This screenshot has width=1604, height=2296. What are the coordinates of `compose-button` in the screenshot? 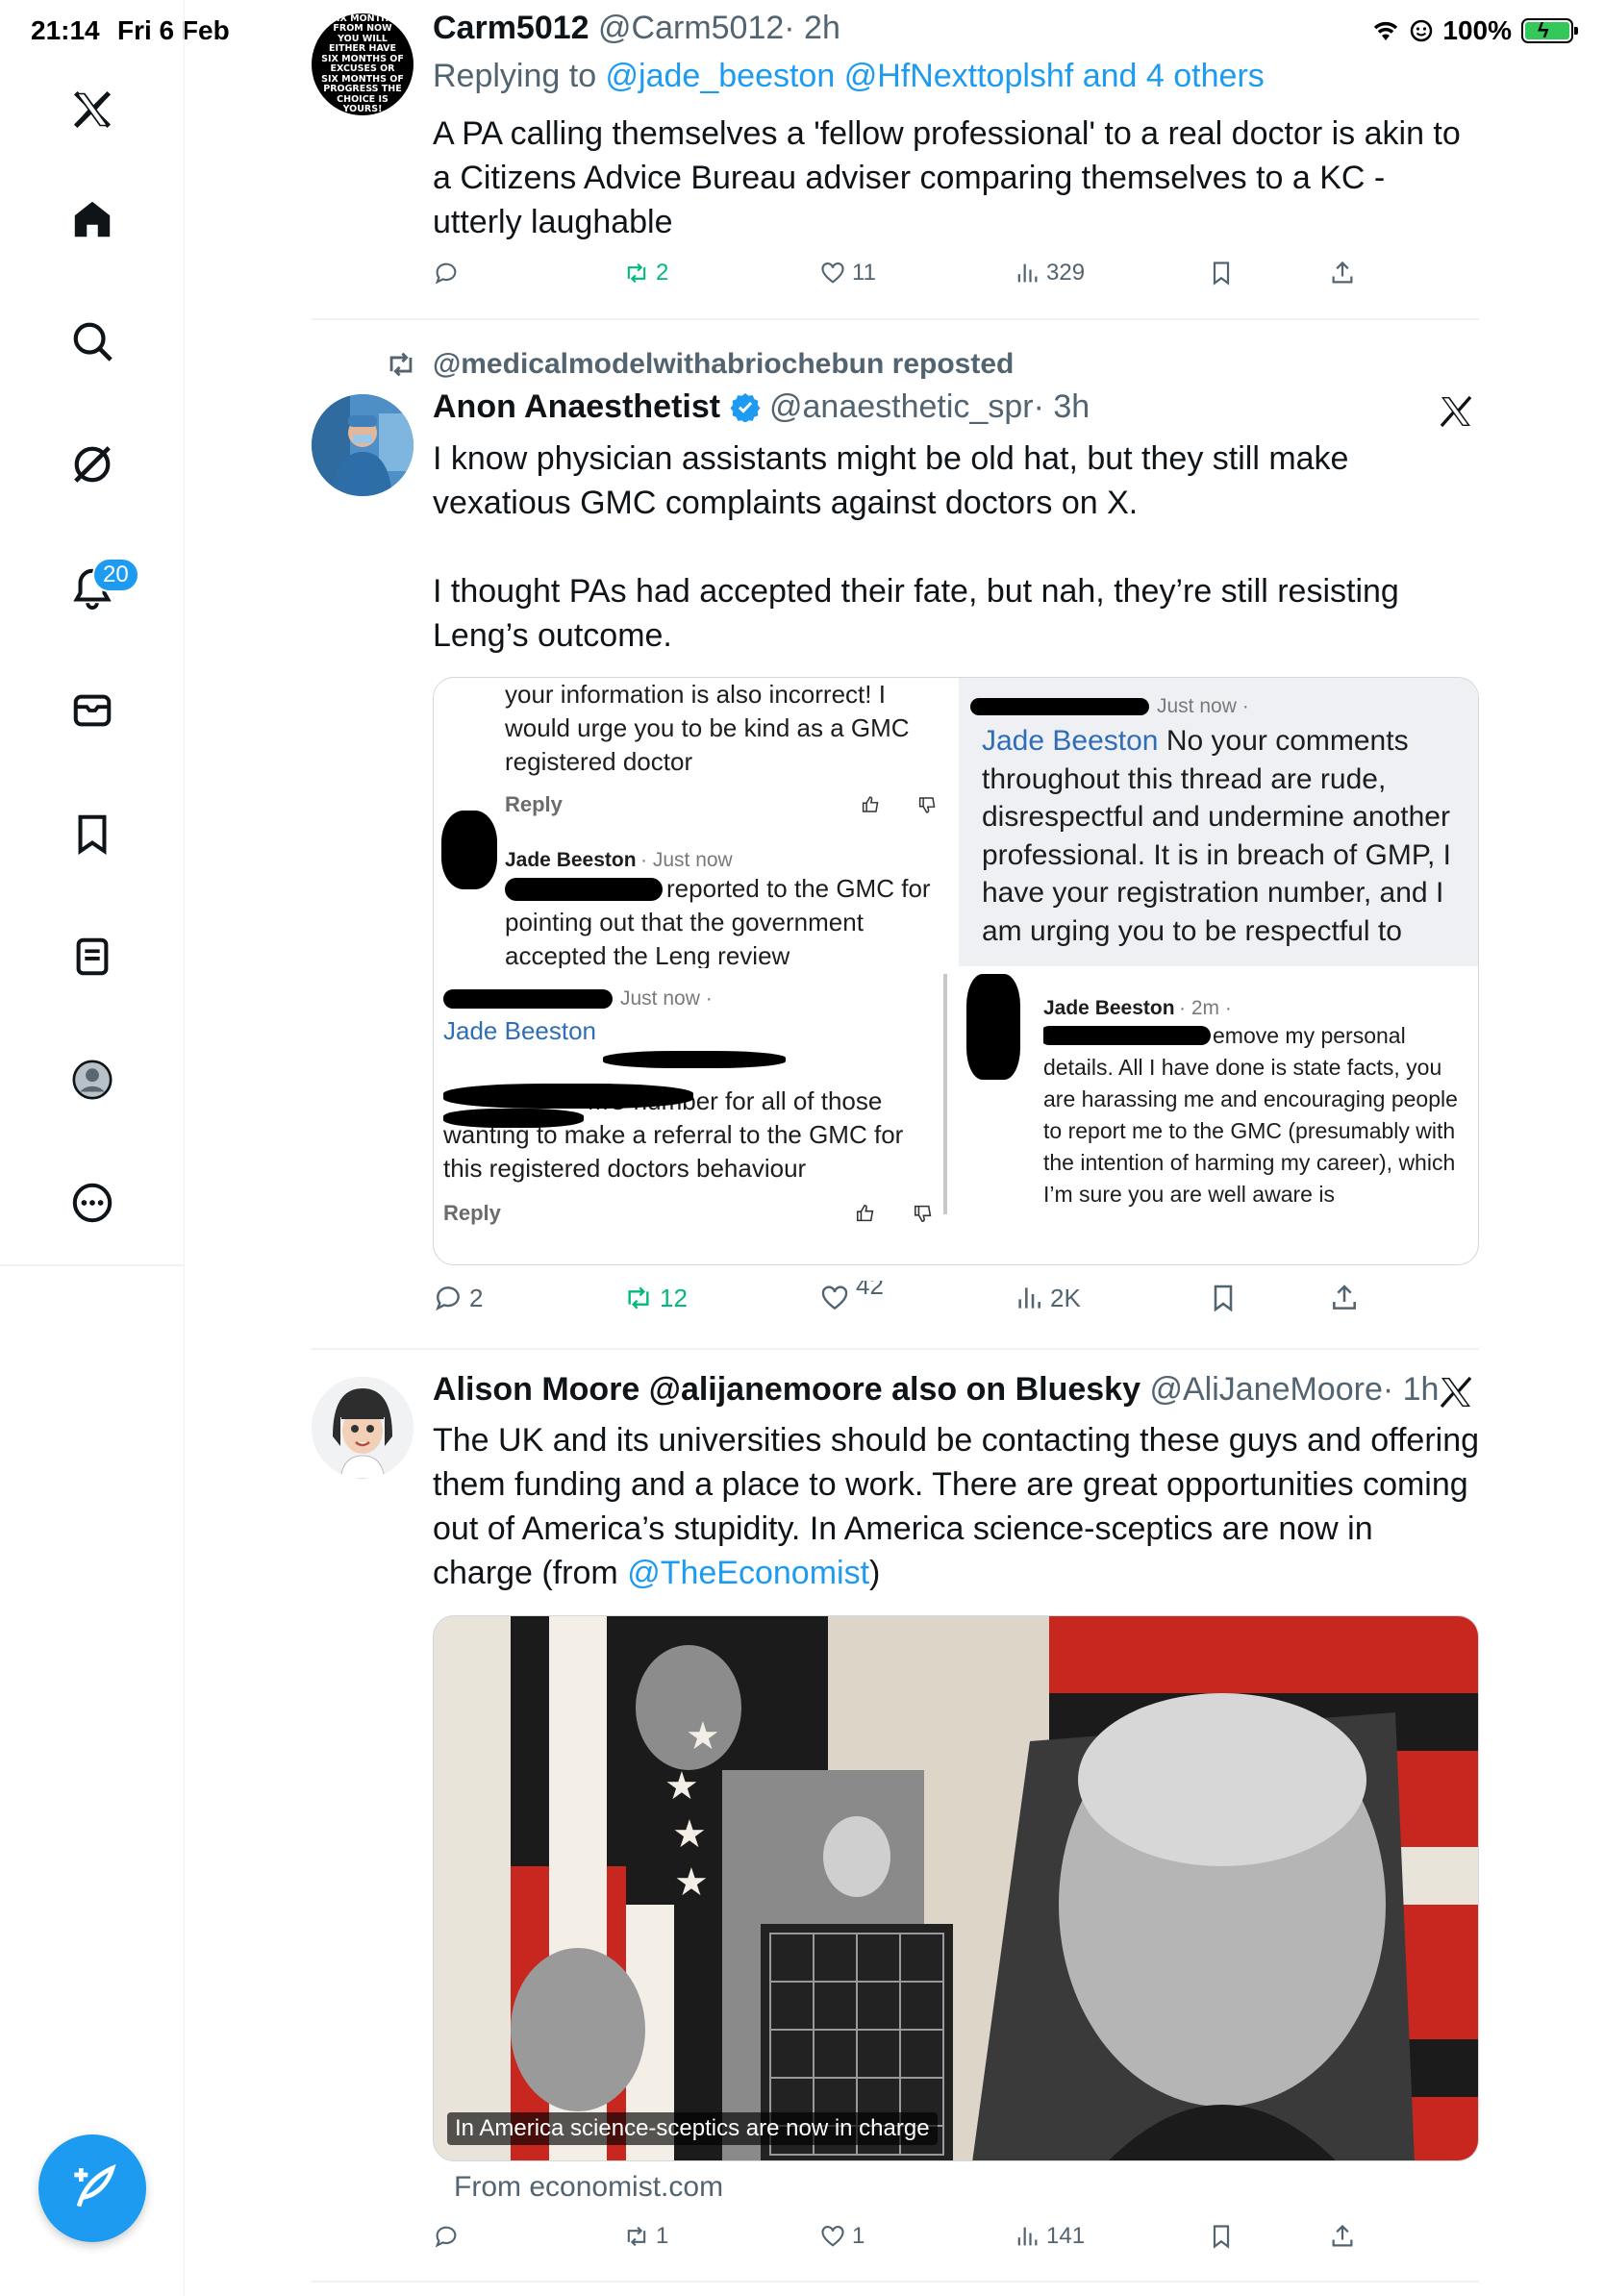 It's located at (92, 2188).